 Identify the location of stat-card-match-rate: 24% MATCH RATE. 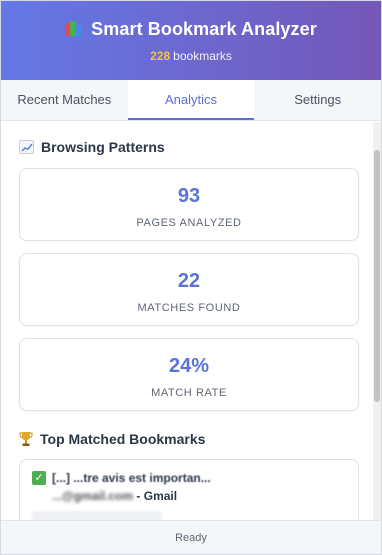
(189, 374).